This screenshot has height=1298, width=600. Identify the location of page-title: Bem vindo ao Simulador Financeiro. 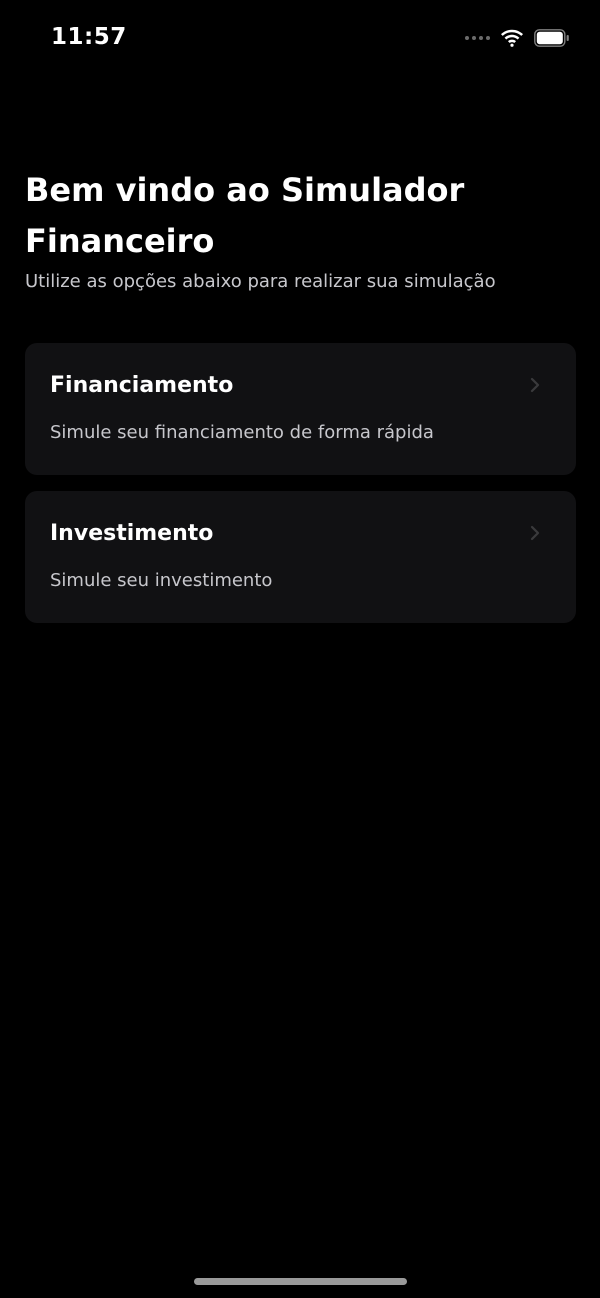
(245, 215).